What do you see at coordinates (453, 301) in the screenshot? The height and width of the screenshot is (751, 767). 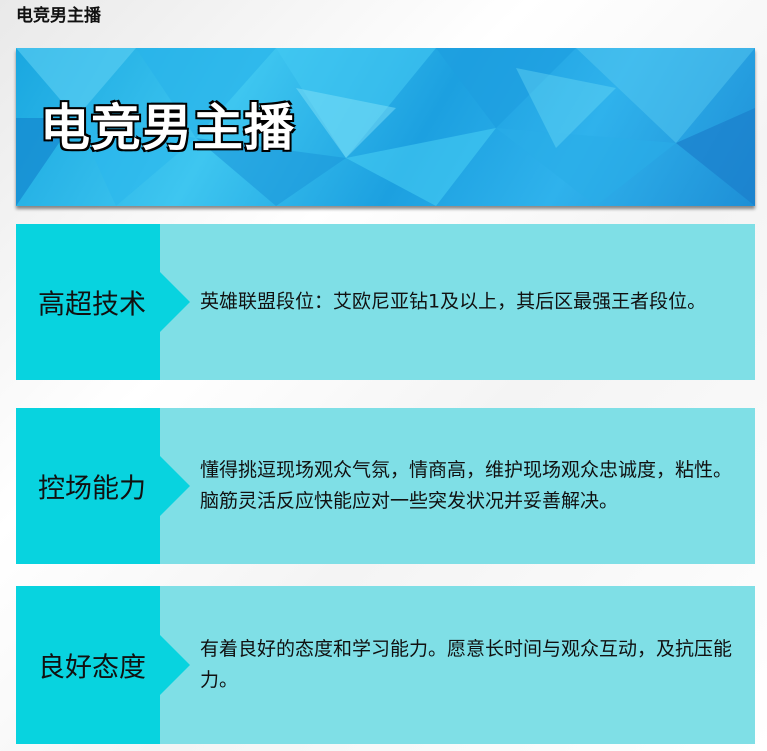 I see `card-text: 英雄联盟段位：艾欧尼亚钻1及以上，其后区最强王者段位。` at bounding box center [453, 301].